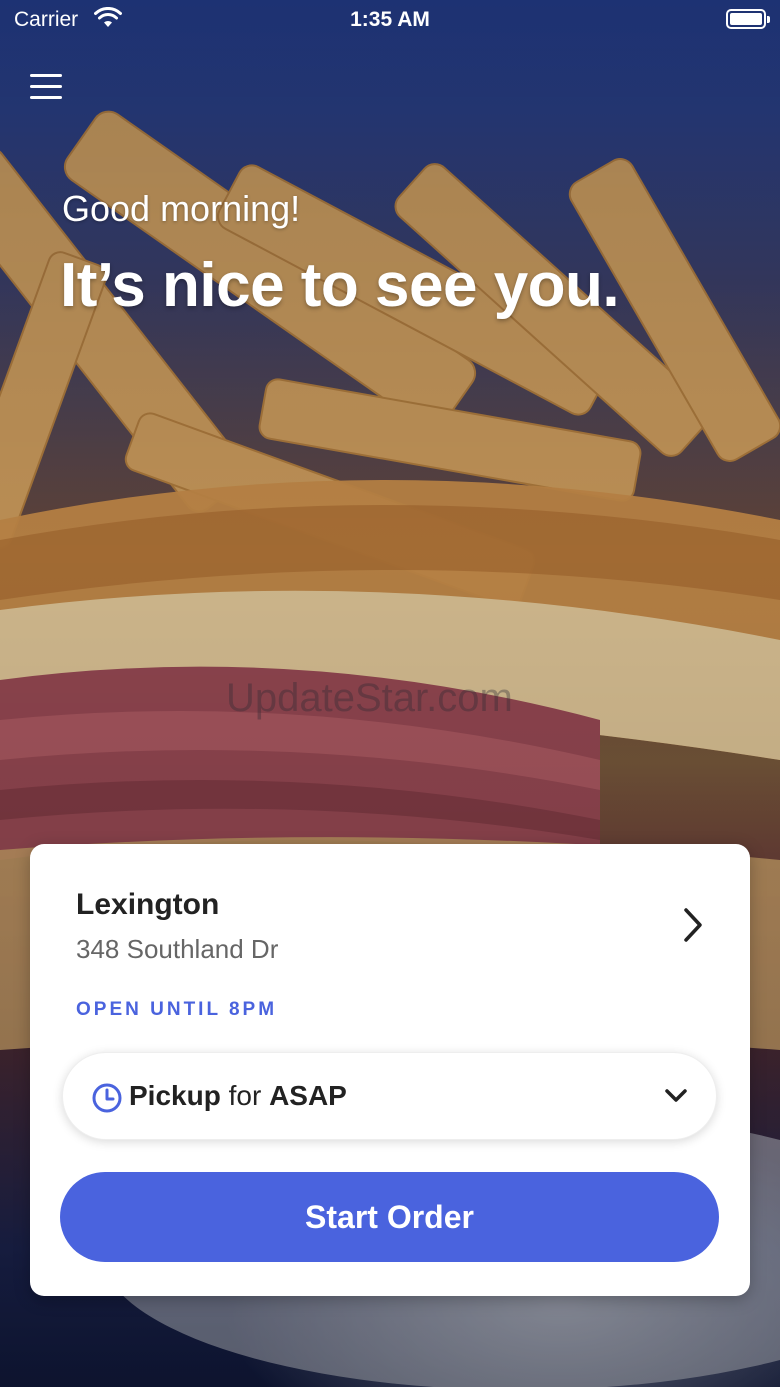 This screenshot has width=780, height=1387. What do you see at coordinates (389, 1096) in the screenshot?
I see `order-mode-dropdown: Pickup for ASAP` at bounding box center [389, 1096].